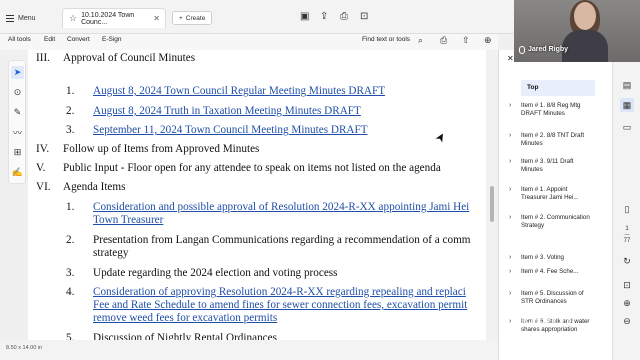  Describe the element at coordinates (10, 18) in the screenshot. I see `hamburger-icon` at that location.